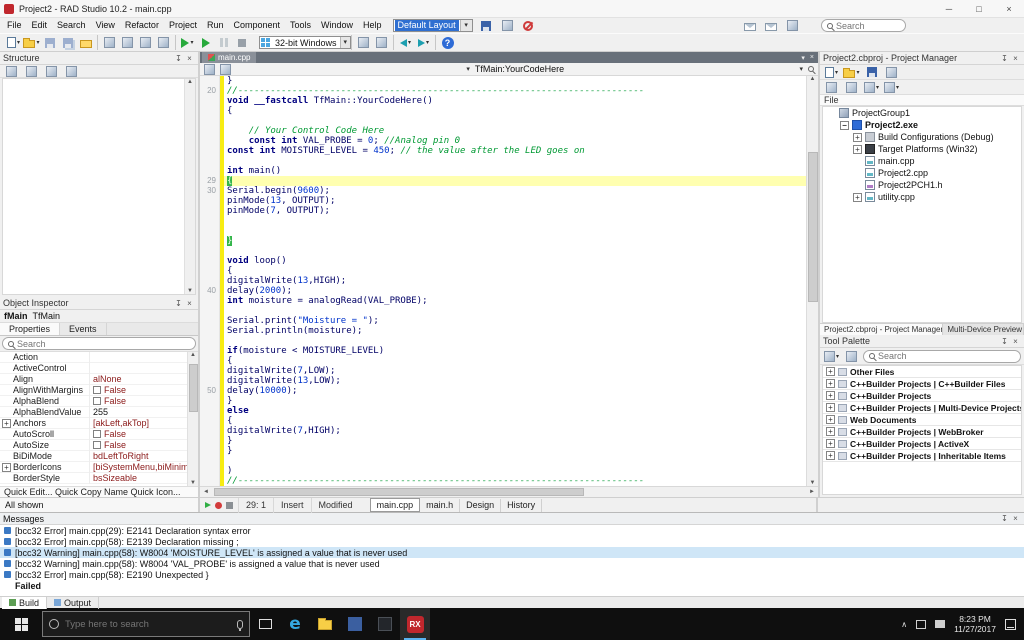  What do you see at coordinates (192, 419) in the screenshot?
I see `property-grid-scrollbar: ▲ ▼` at bounding box center [192, 419].